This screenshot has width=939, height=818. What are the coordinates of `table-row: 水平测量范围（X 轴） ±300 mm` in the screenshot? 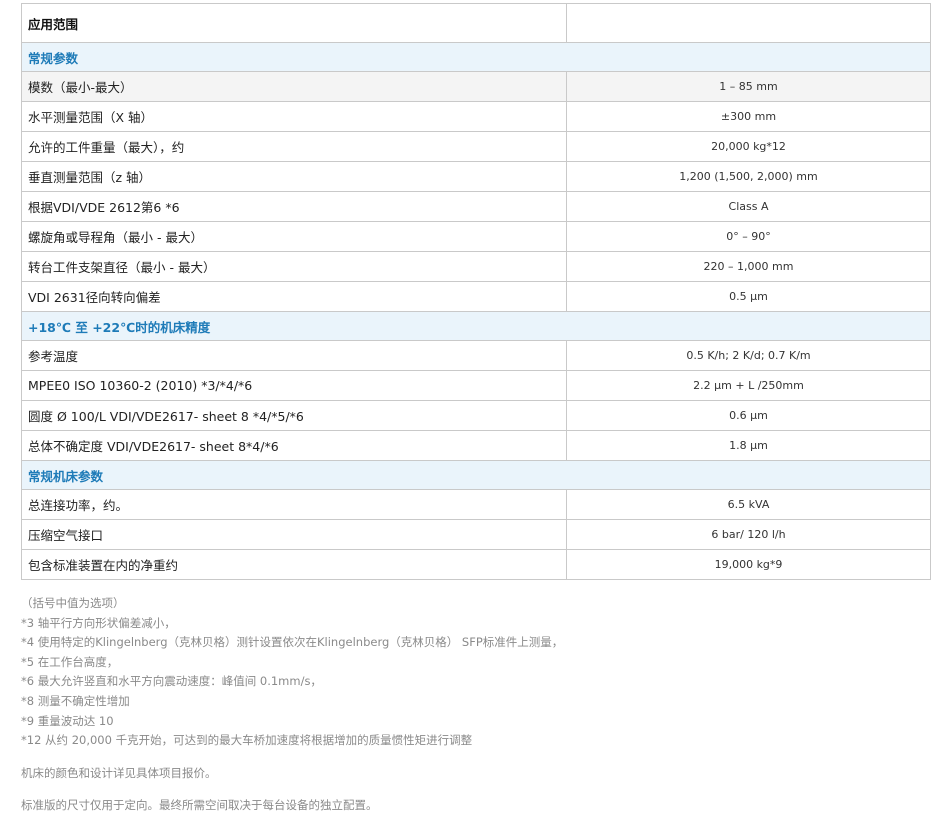 It's located at (476, 116).